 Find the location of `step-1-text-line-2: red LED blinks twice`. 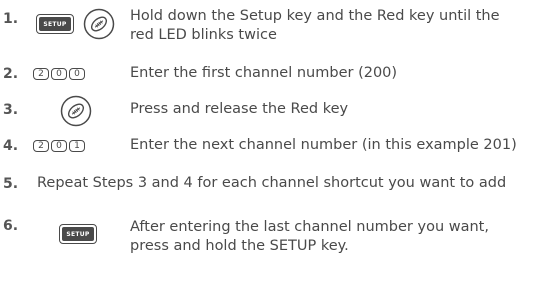

step-1-text-line-2: red LED blinks twice is located at coordinates (203, 35).